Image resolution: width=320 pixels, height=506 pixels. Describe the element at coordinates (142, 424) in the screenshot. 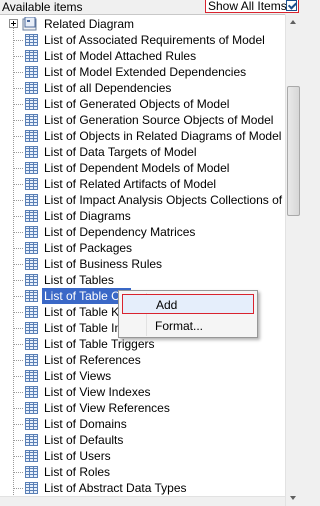

I see `tree-list-item: List of Domains` at that location.